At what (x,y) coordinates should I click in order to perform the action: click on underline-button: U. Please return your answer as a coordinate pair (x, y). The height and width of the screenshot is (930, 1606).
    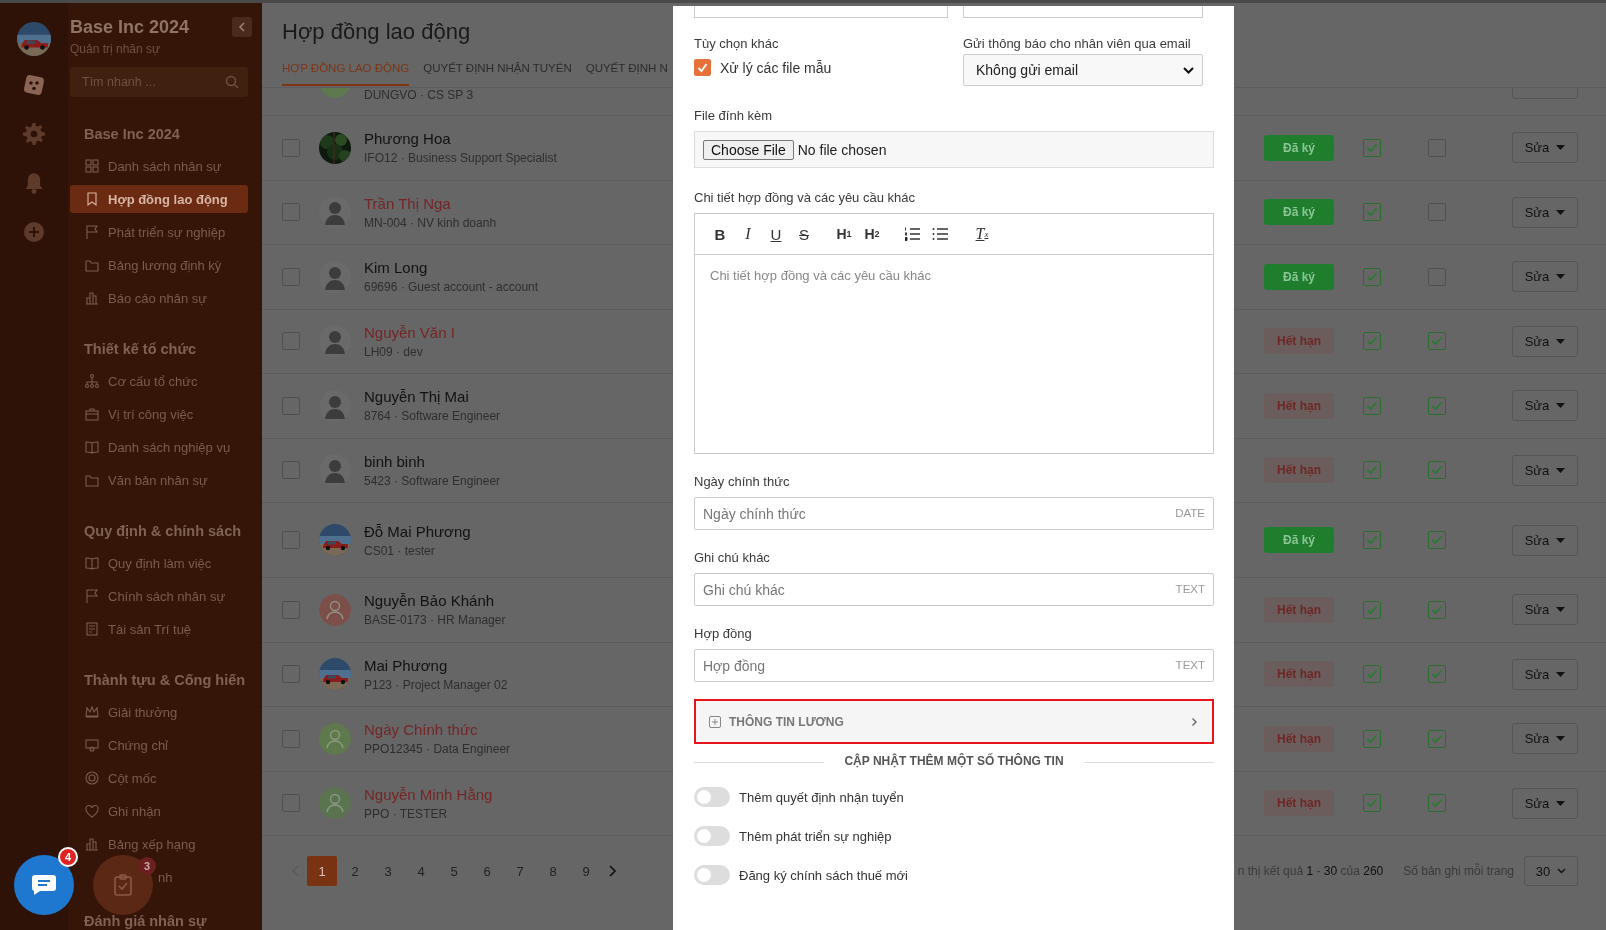
    Looking at the image, I should click on (776, 234).